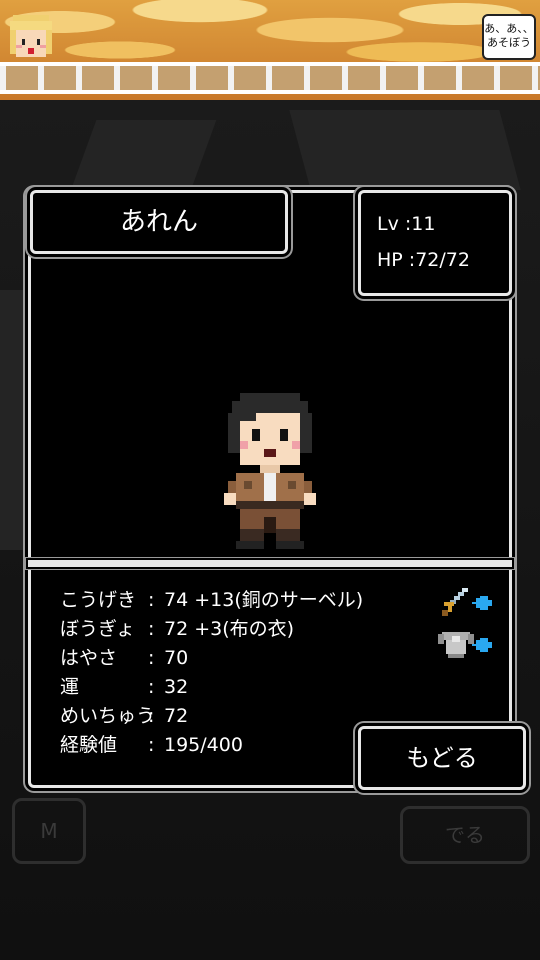  What do you see at coordinates (509, 37) in the screenshot?
I see `speech-bubble: あ、あ、、 あそぼう` at bounding box center [509, 37].